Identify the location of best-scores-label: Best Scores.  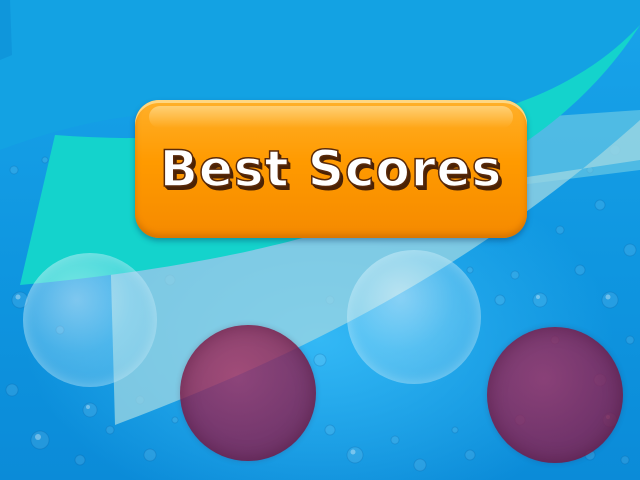
(331, 169).